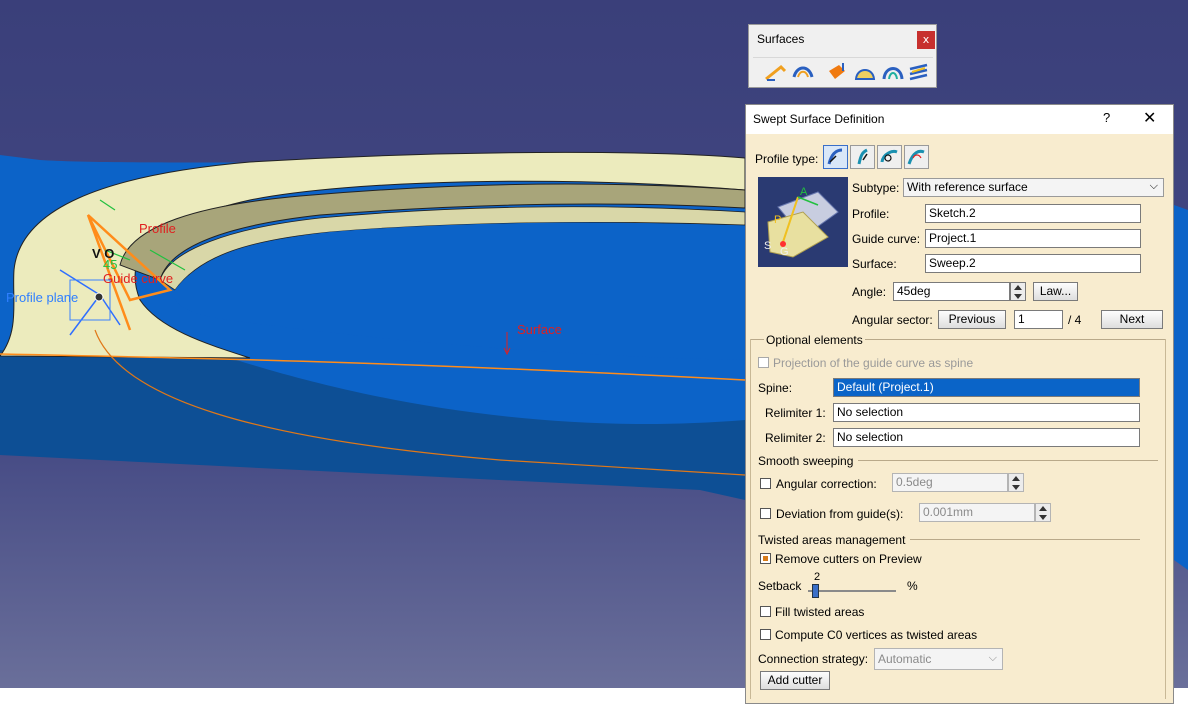  I want to click on offset-icon, so click(803, 72).